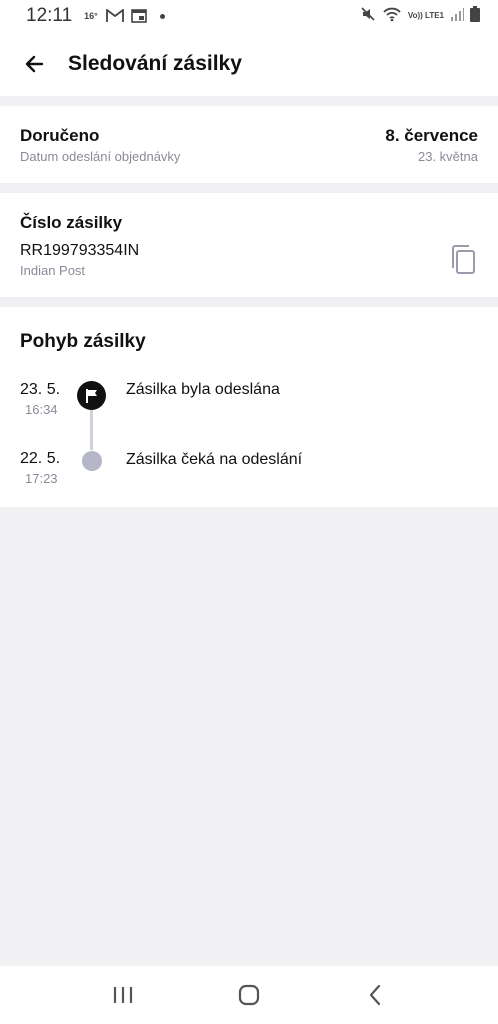 Image resolution: width=498 pixels, height=1024 pixels. Describe the element at coordinates (457, 16) in the screenshot. I see `signal-icon` at that location.